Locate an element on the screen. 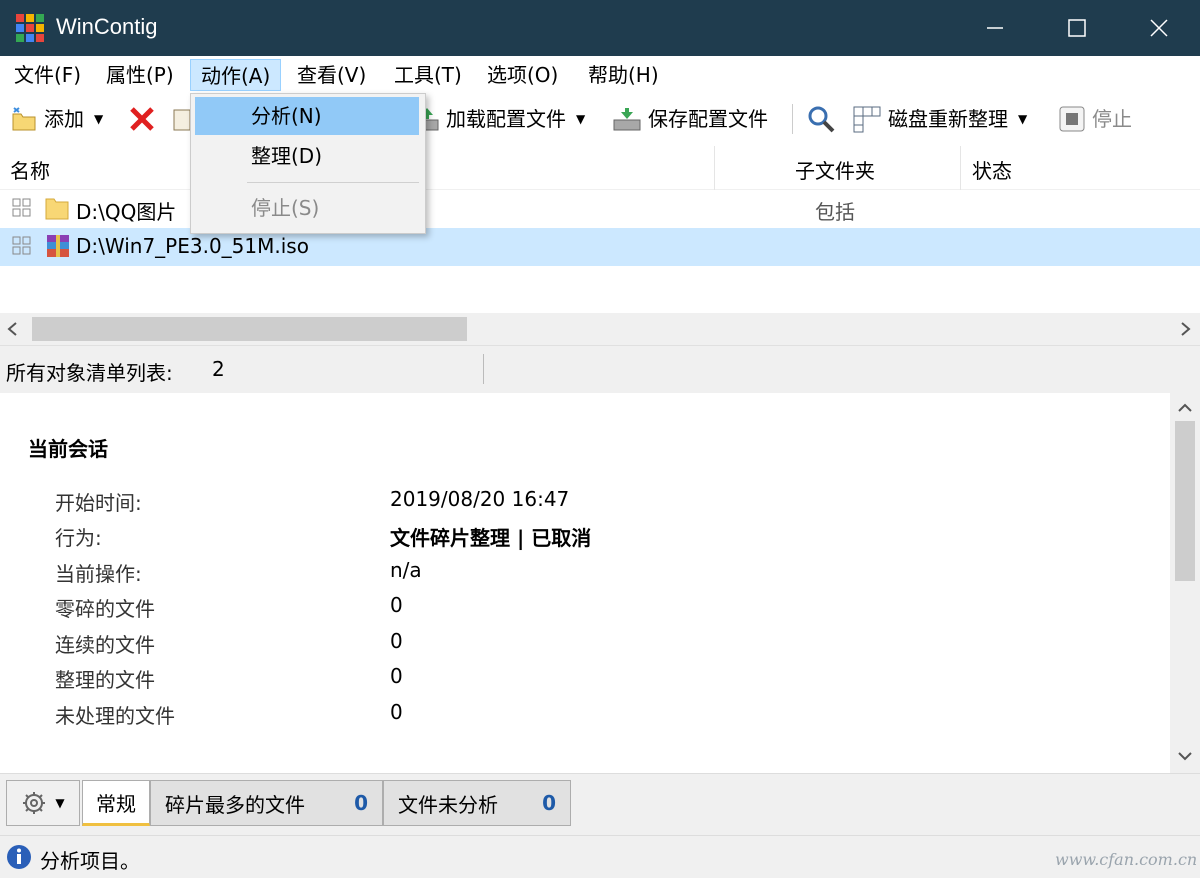  minimize-icon is located at coordinates (995, 28).